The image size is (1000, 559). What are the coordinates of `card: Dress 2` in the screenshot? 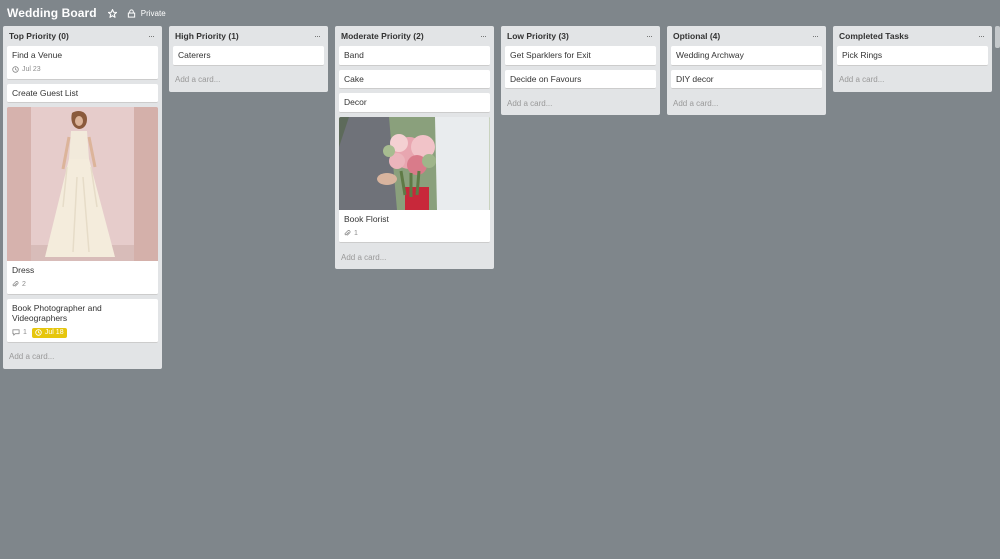 It's located at (82, 201).